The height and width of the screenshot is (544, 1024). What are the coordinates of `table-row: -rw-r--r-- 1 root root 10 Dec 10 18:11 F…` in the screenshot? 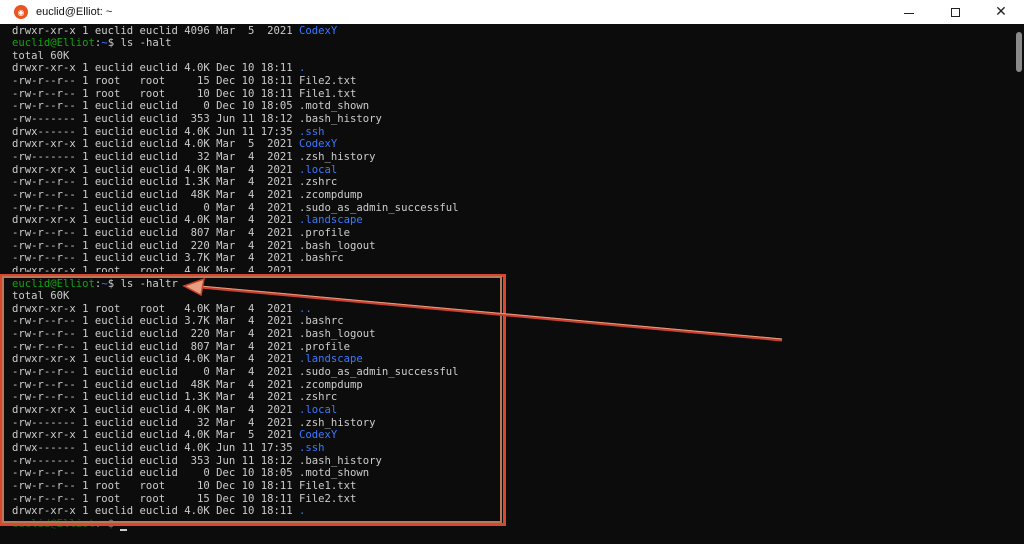 It's located at (184, 94).